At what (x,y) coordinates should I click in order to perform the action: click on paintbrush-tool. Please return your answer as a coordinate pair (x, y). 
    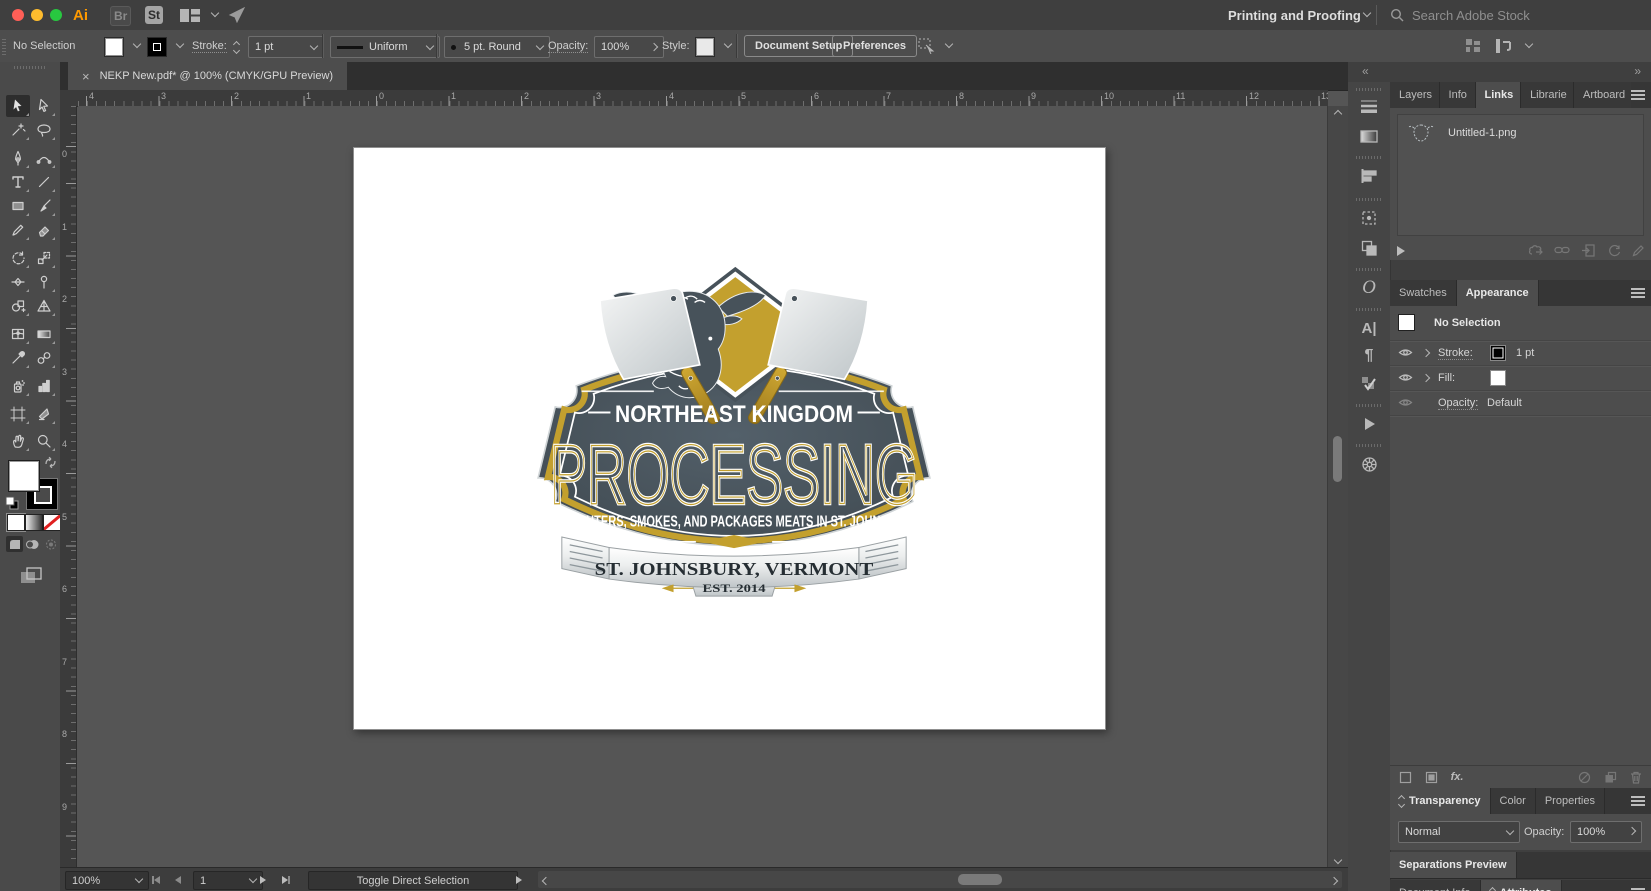
    Looking at the image, I should click on (44, 206).